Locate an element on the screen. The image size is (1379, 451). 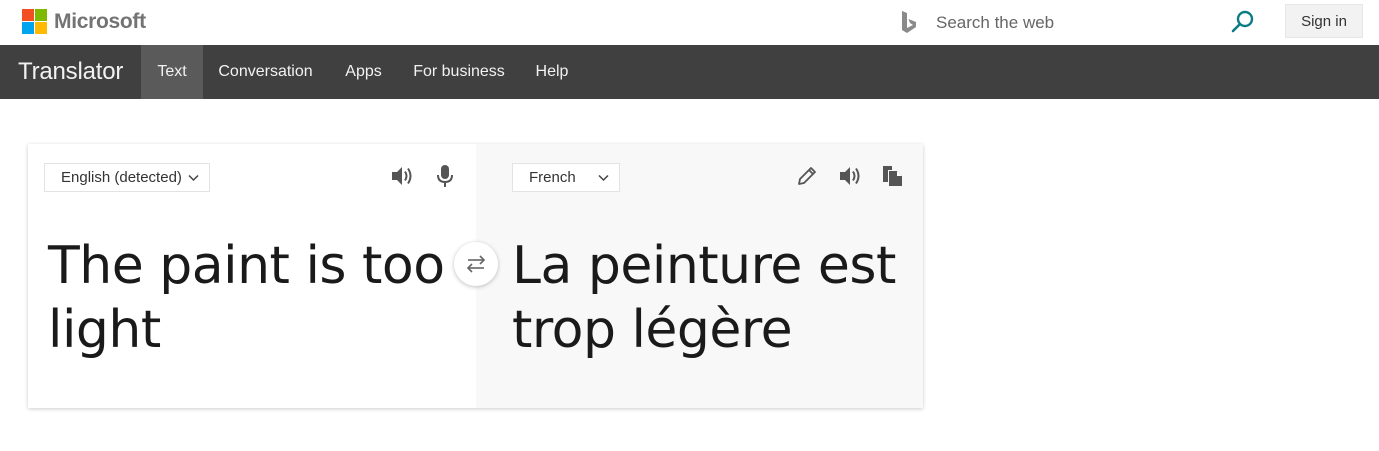
nav-tab-apps: Apps is located at coordinates (363, 72).